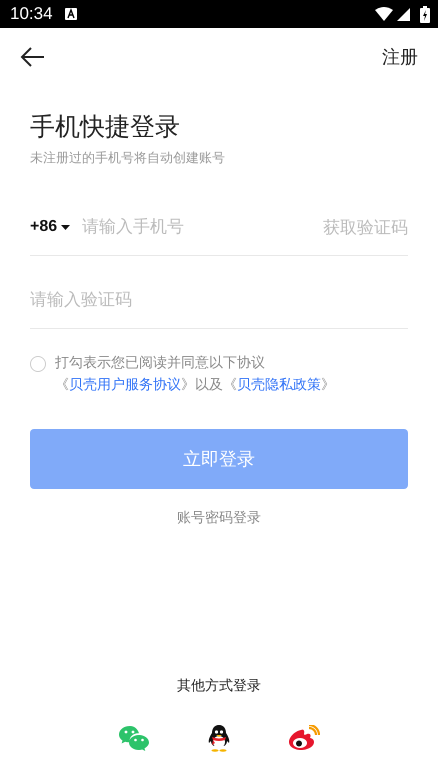  I want to click on battery-icon, so click(425, 14).